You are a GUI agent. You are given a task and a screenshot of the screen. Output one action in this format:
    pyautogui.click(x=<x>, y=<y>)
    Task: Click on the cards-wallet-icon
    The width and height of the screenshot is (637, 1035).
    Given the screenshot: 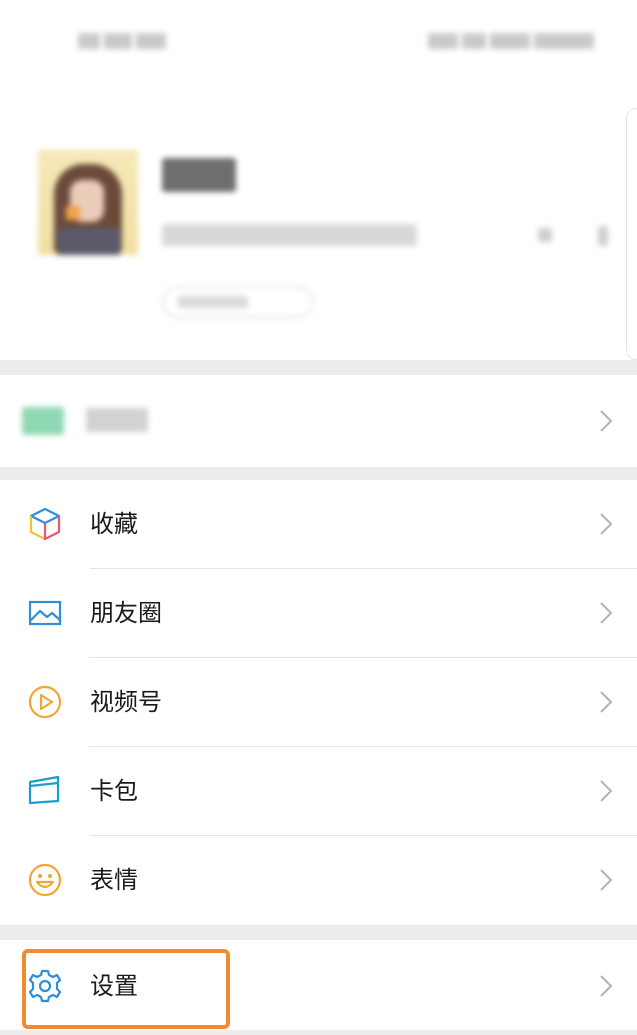 What is the action you would take?
    pyautogui.click(x=44, y=790)
    